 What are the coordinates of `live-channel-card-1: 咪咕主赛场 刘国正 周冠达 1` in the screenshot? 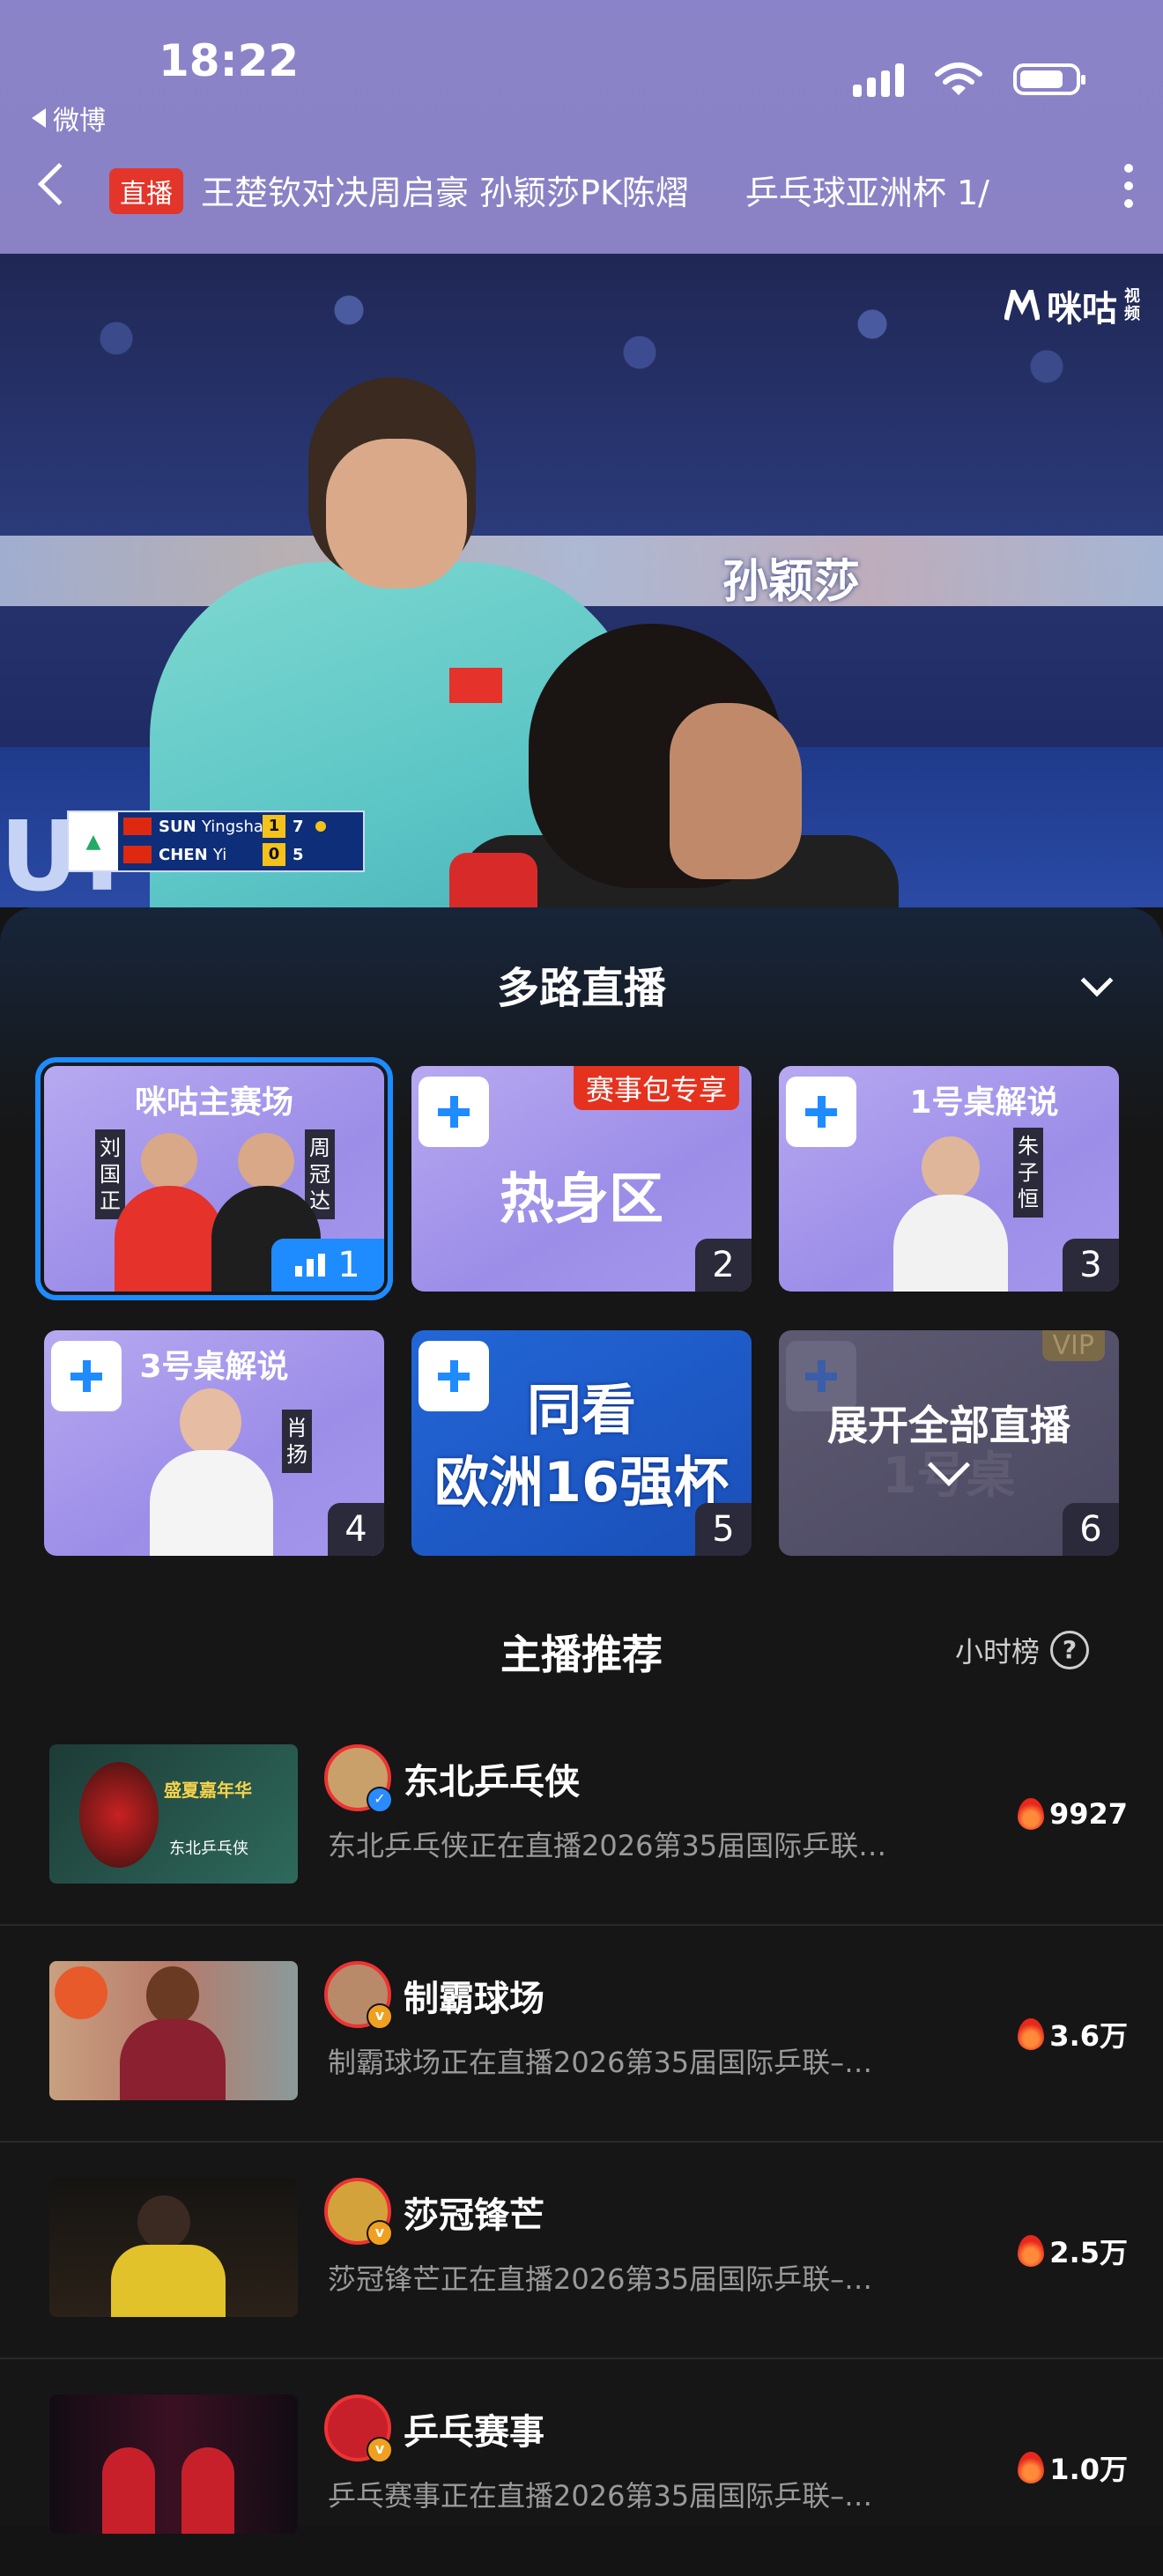 It's located at (214, 1178).